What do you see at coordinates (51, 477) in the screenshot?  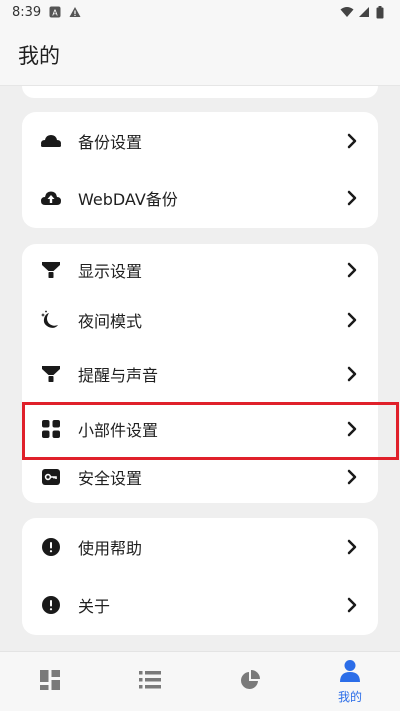 I see `key-icon` at bounding box center [51, 477].